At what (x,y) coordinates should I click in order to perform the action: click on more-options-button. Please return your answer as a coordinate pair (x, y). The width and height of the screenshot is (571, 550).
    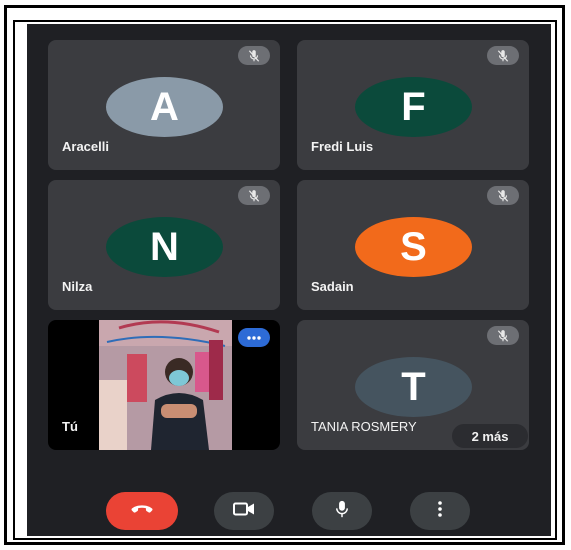
    Looking at the image, I should click on (440, 511).